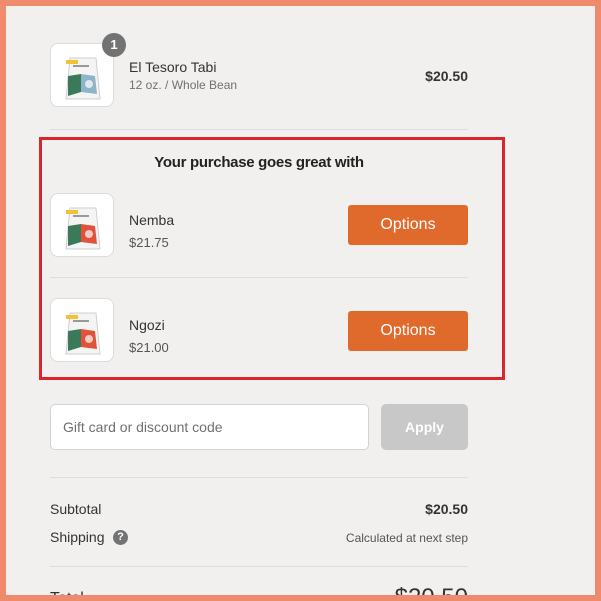 The image size is (601, 601). What do you see at coordinates (149, 242) in the screenshot?
I see `recommendation-price: $21.75` at bounding box center [149, 242].